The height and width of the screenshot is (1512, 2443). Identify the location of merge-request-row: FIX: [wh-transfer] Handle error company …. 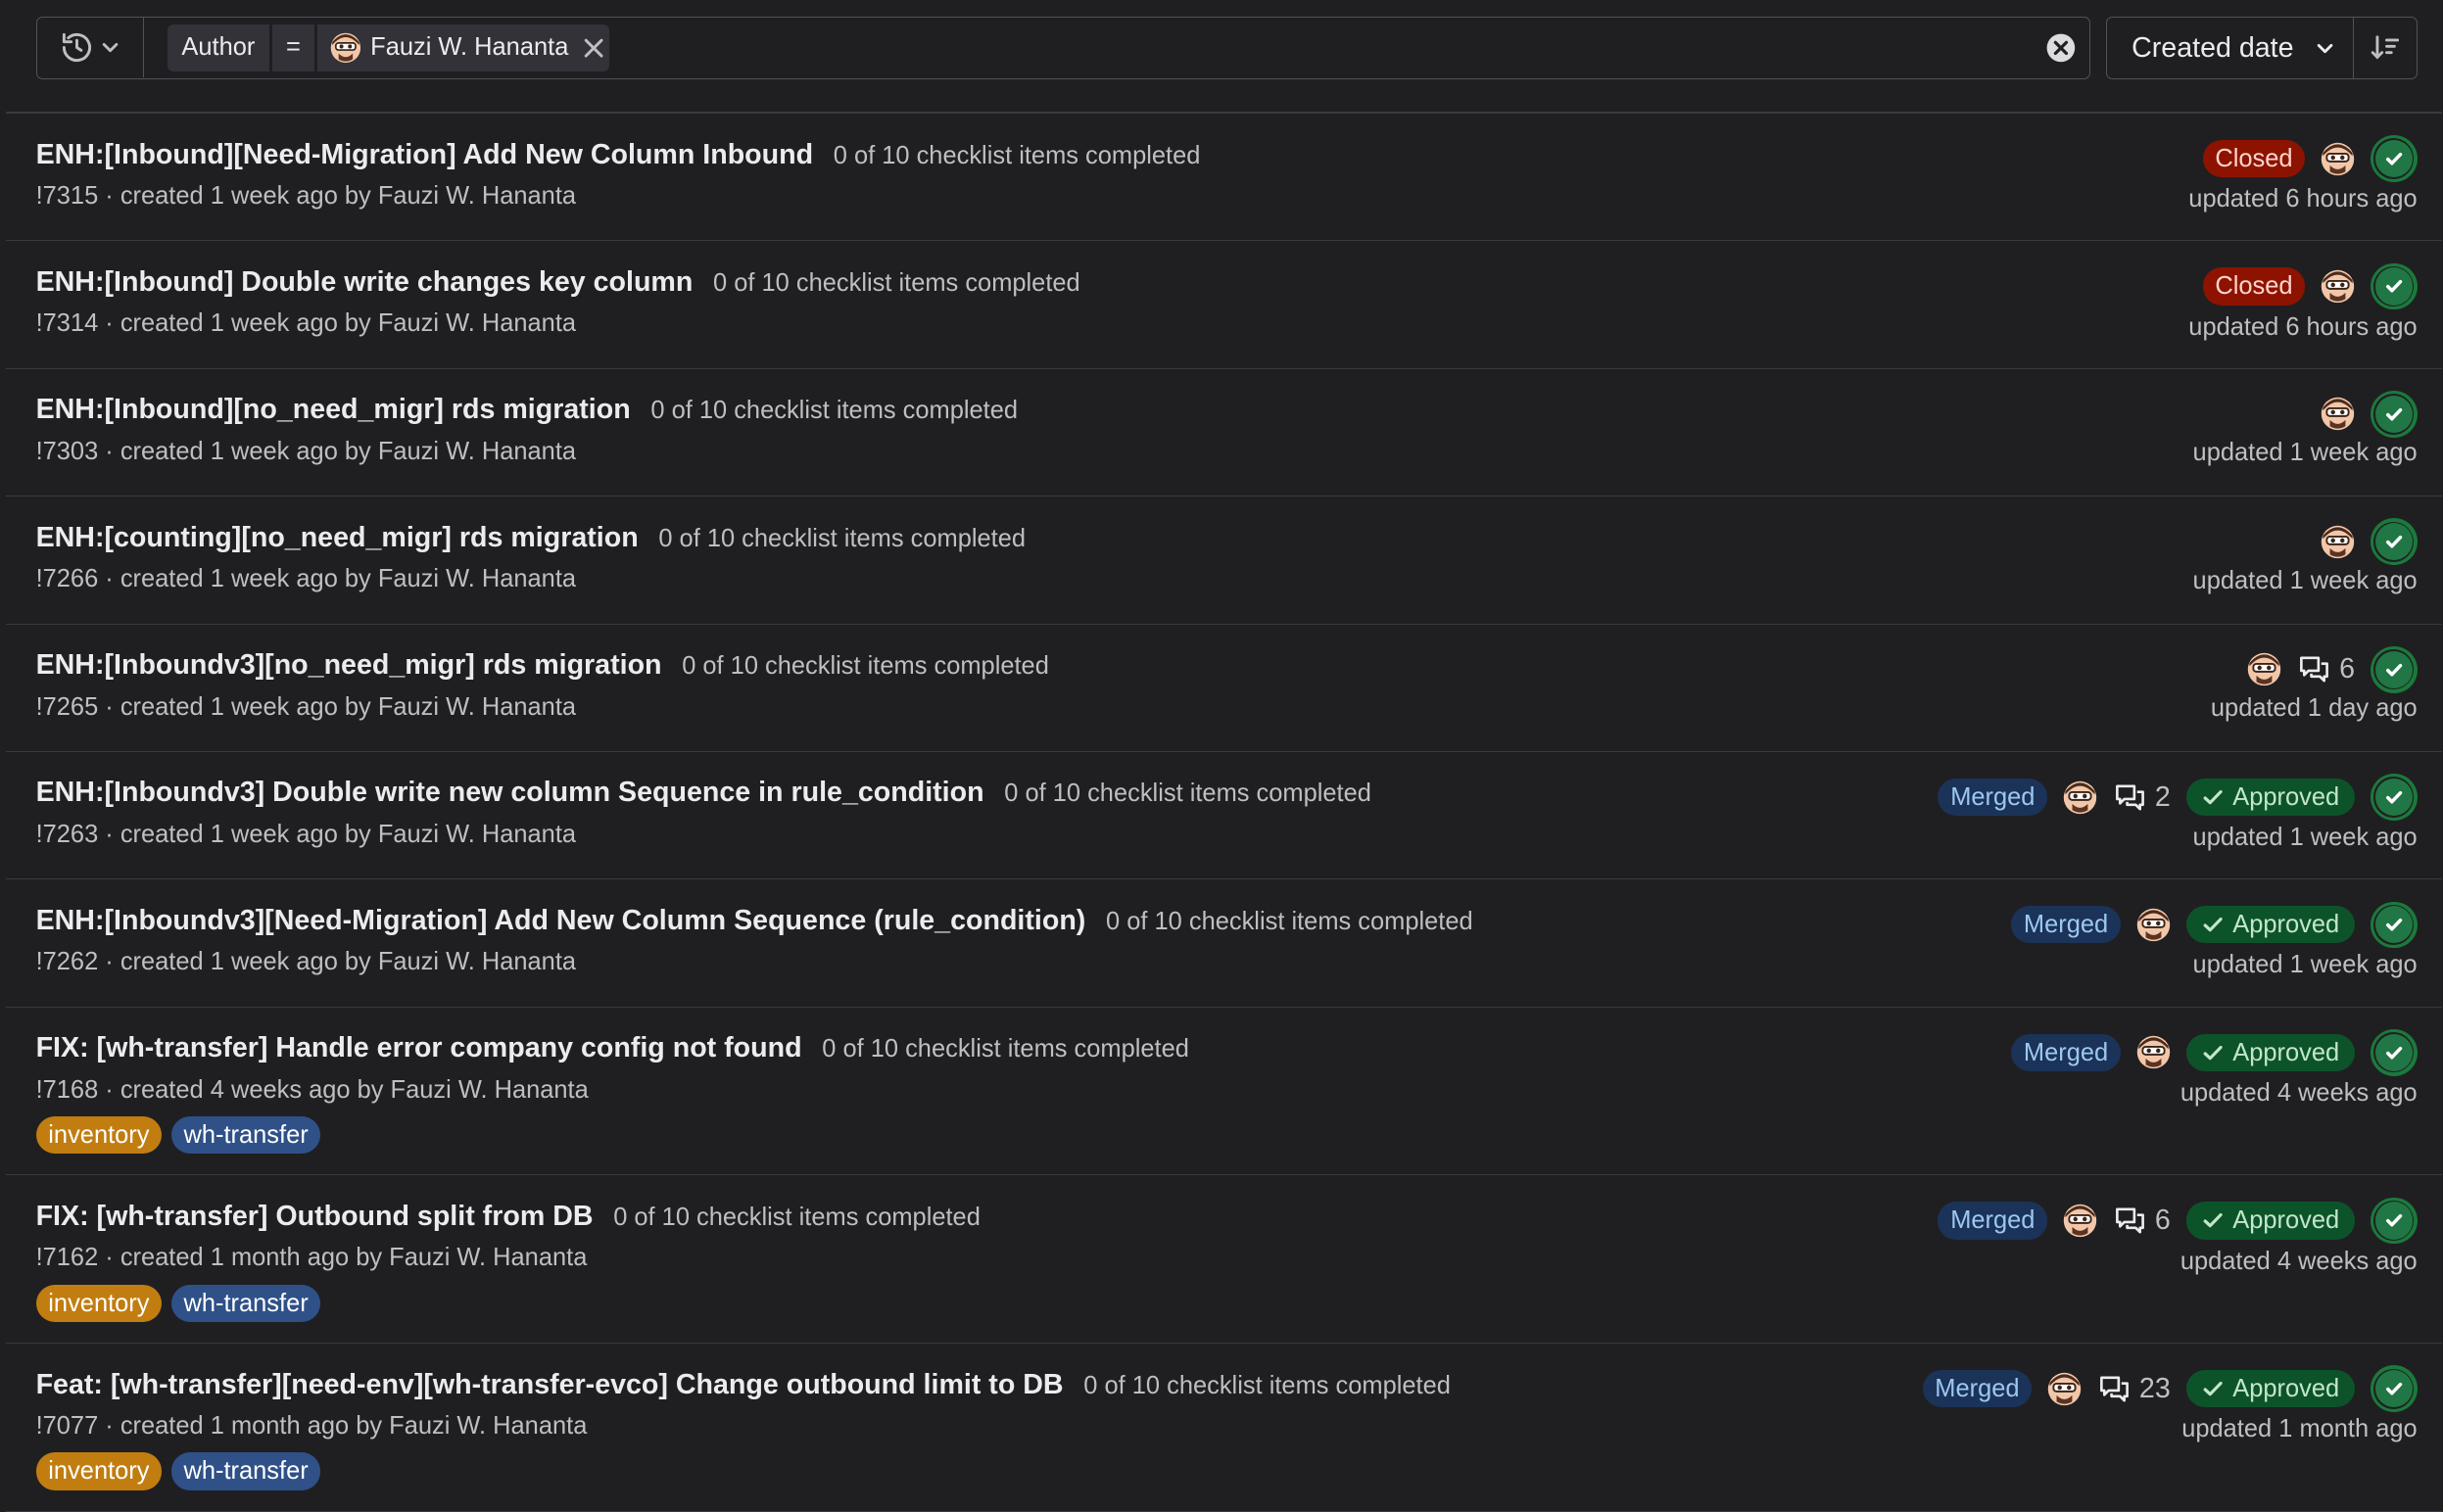
(1224, 1092).